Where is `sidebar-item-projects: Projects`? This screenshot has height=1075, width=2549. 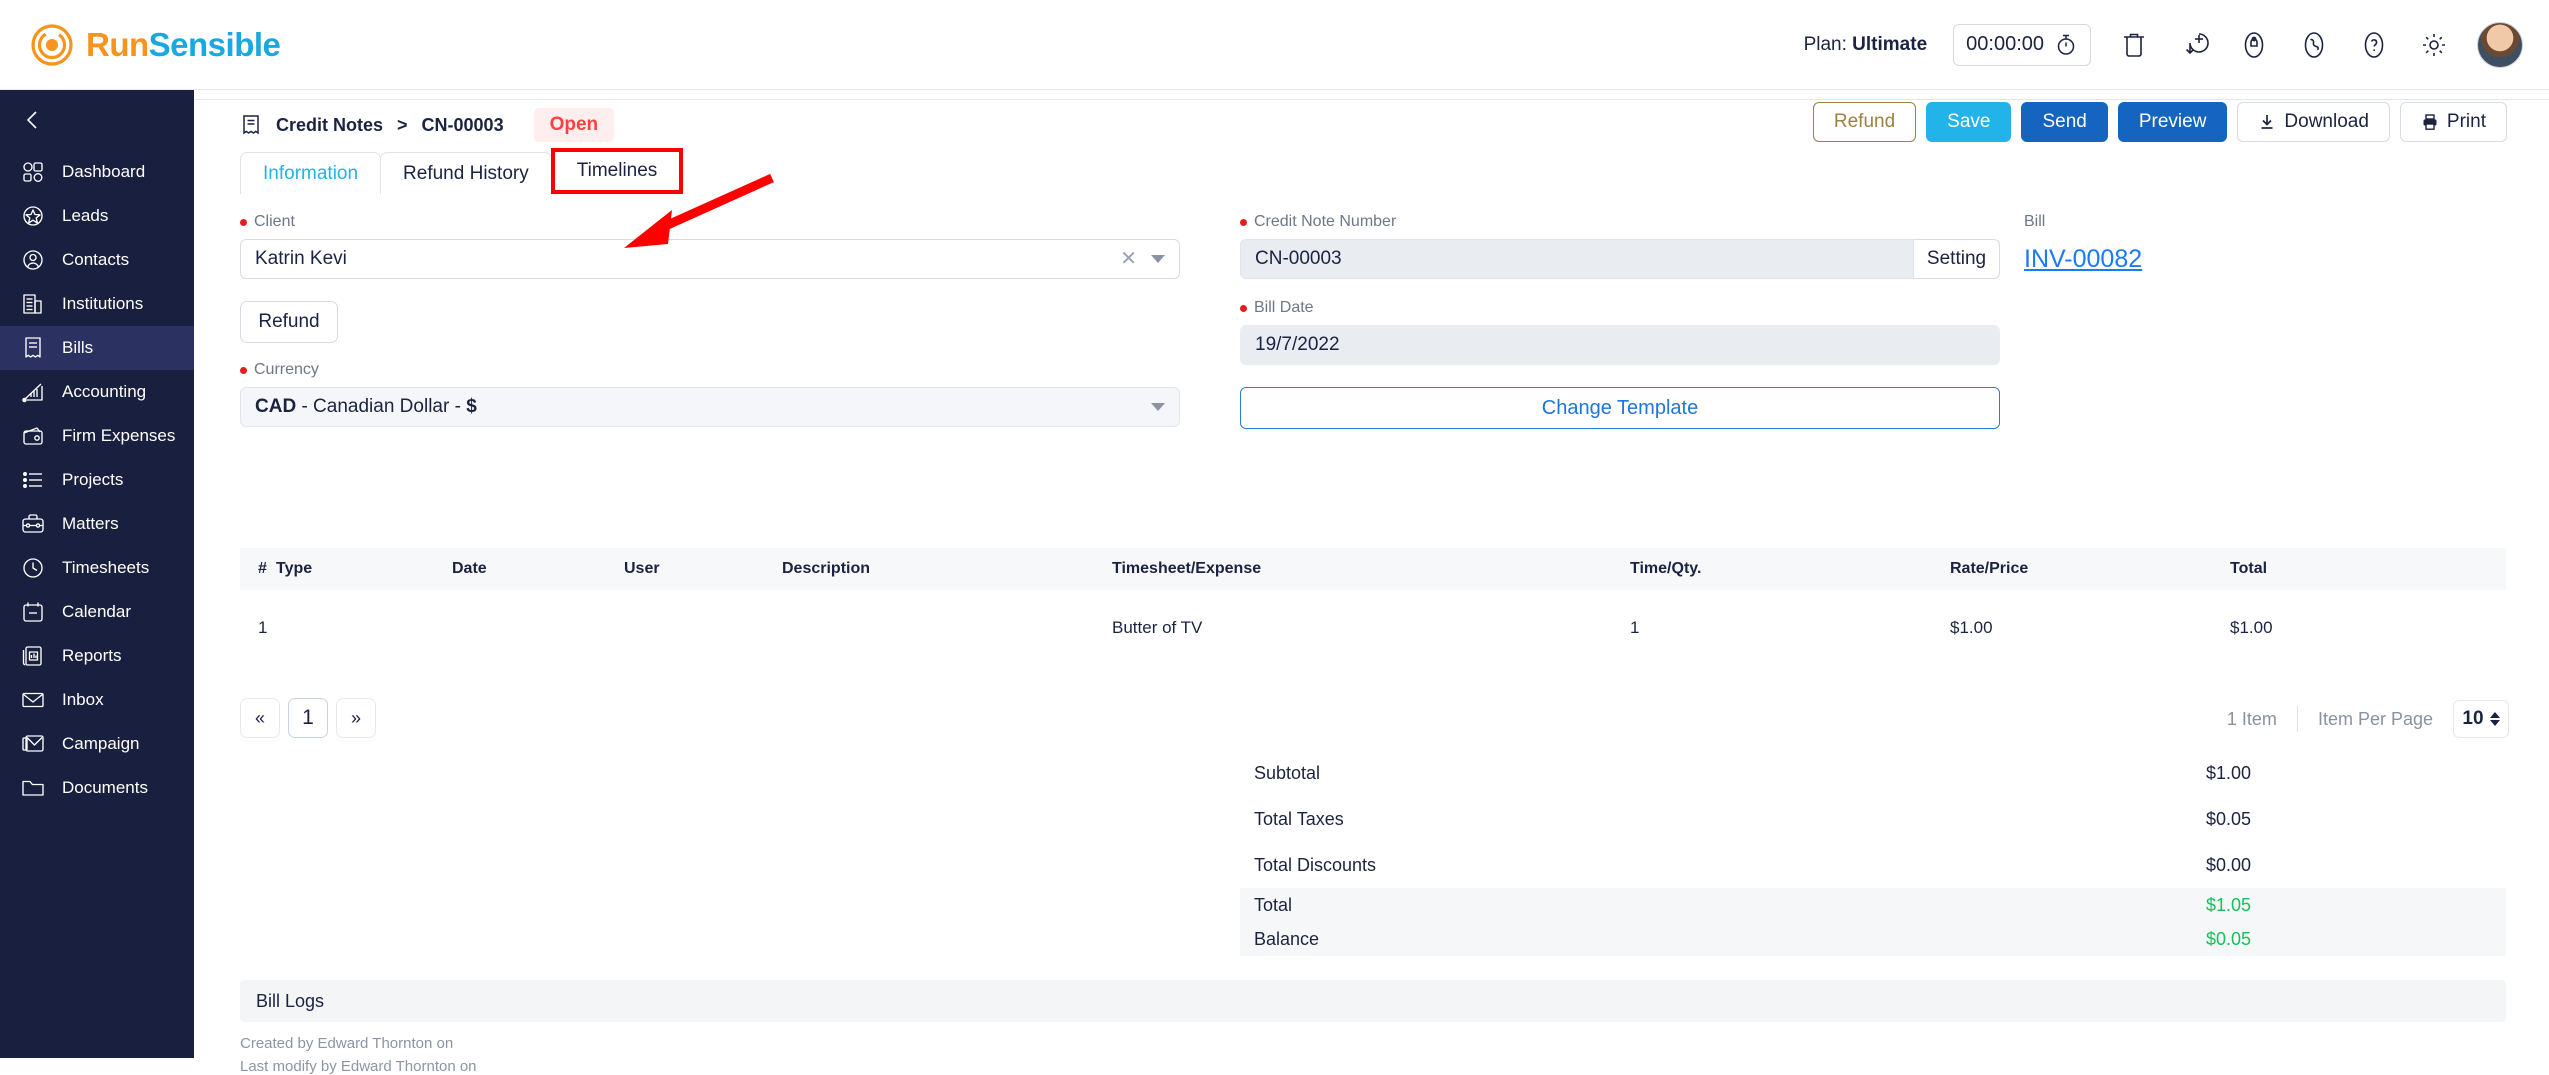 sidebar-item-projects: Projects is located at coordinates (97, 480).